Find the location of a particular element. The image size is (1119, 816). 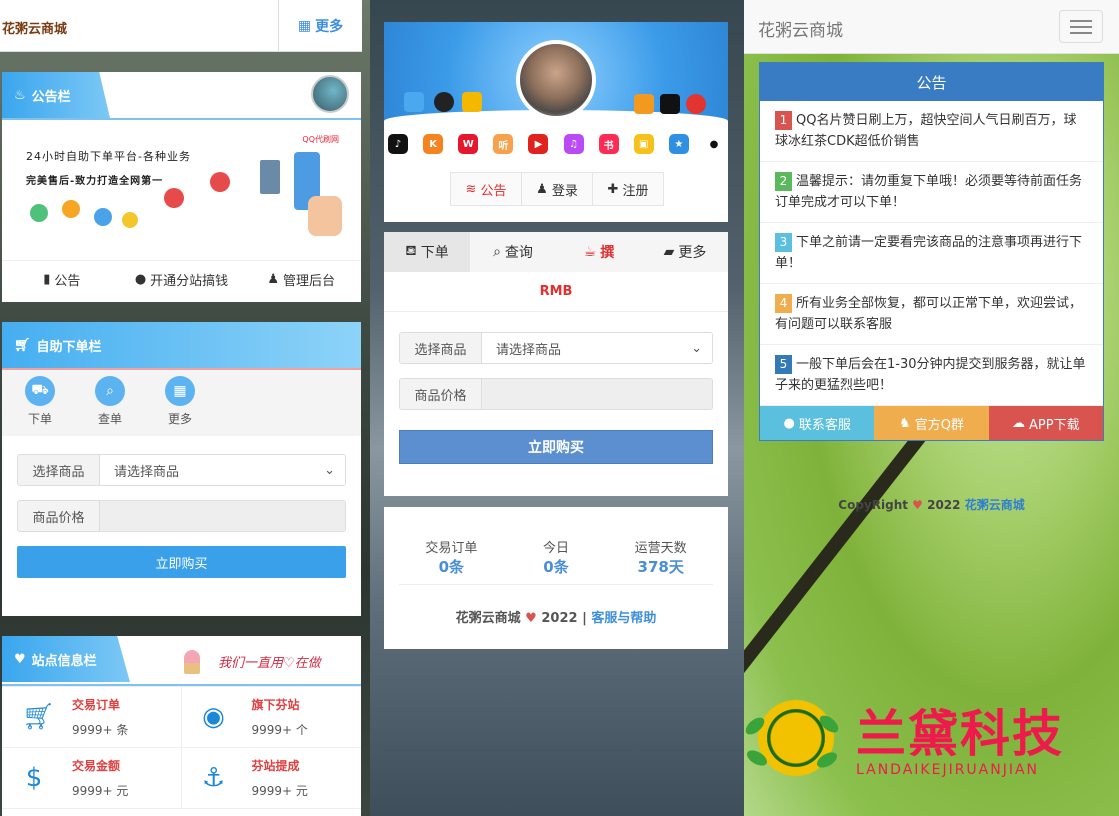

nav-notice-label: 公告 is located at coordinates (493, 191).